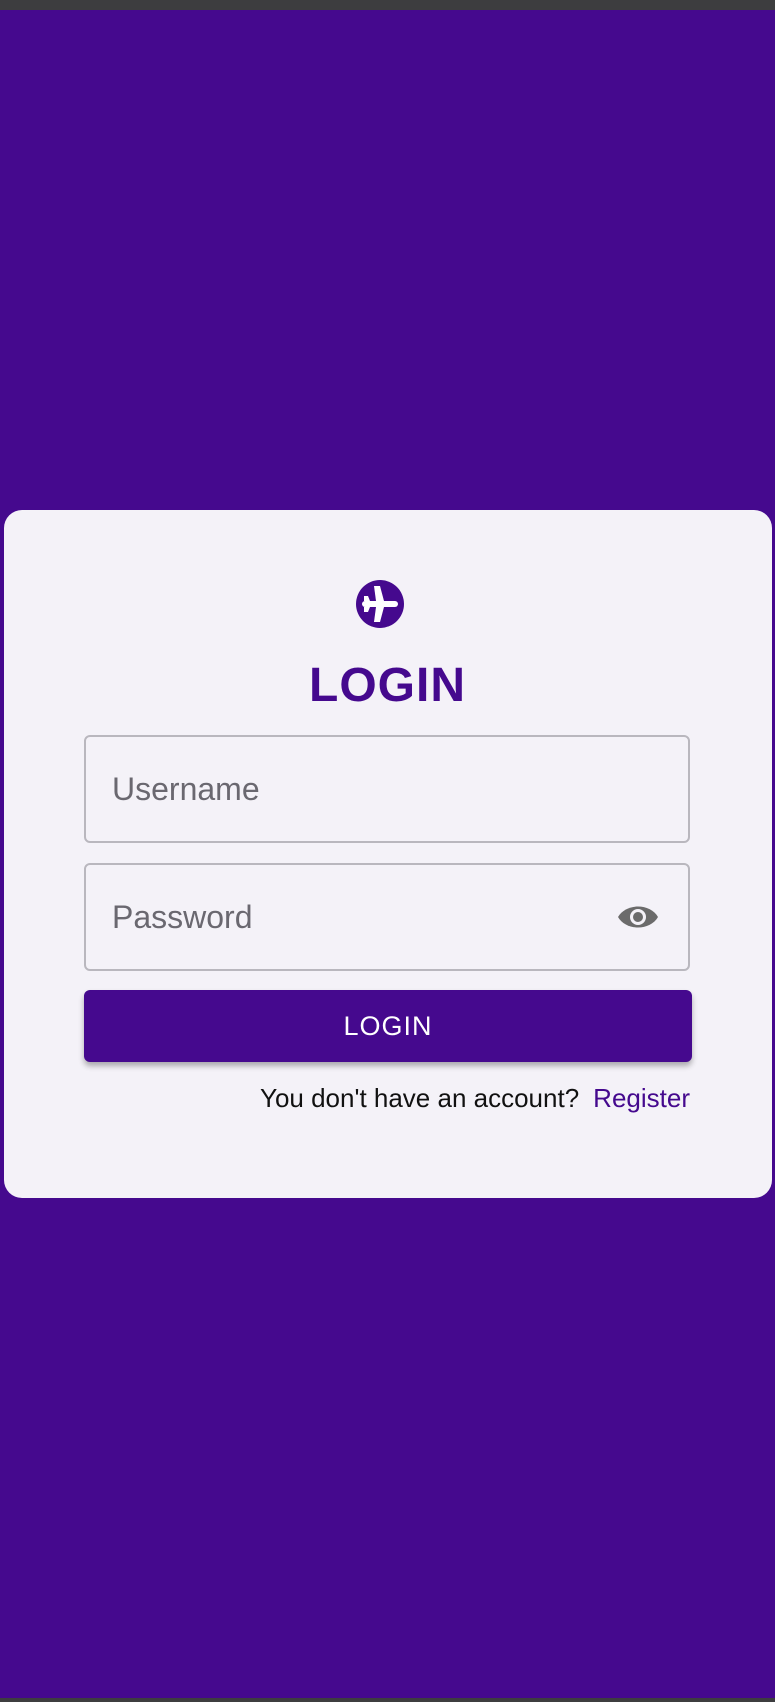 This screenshot has height=1702, width=775. Describe the element at coordinates (387, 1700) in the screenshot. I see `navigation-bar` at that location.